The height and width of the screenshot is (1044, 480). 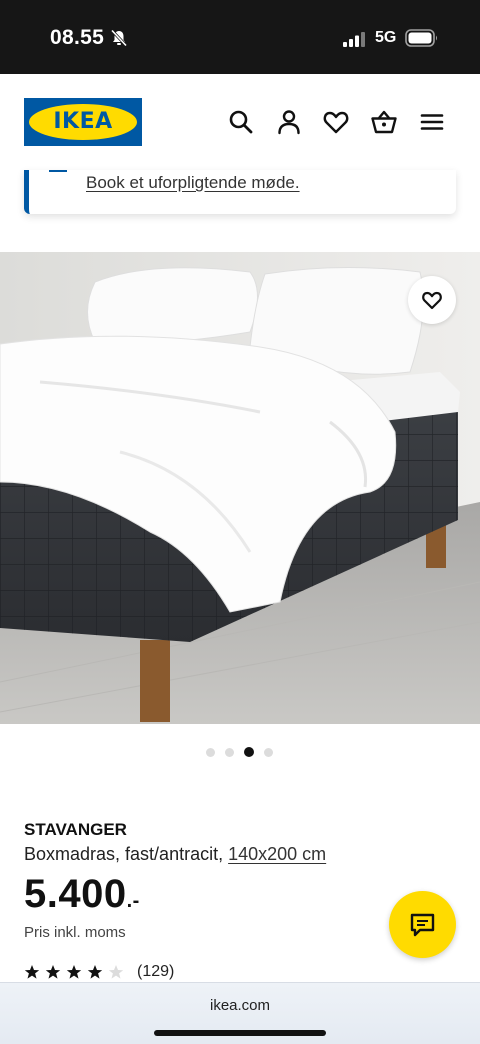 I want to click on carousel-dots, so click(x=239, y=752).